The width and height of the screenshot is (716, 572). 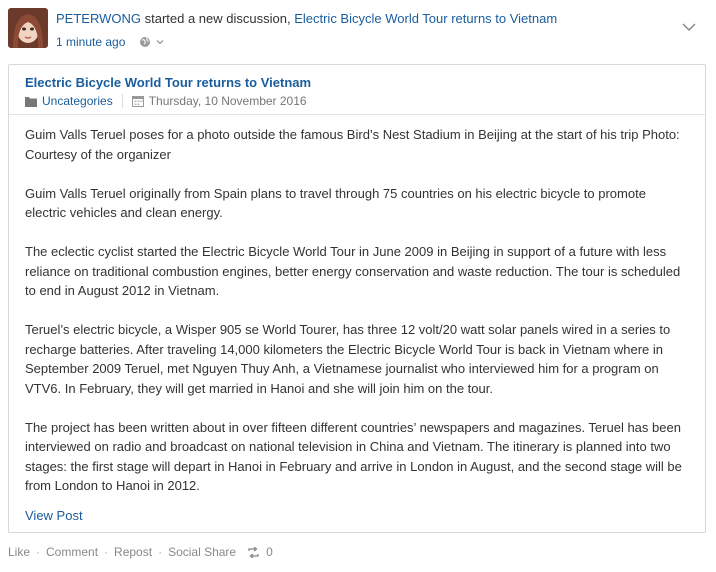 What do you see at coordinates (227, 101) in the screenshot?
I see `post-date: Thursday, 10 November 2016` at bounding box center [227, 101].